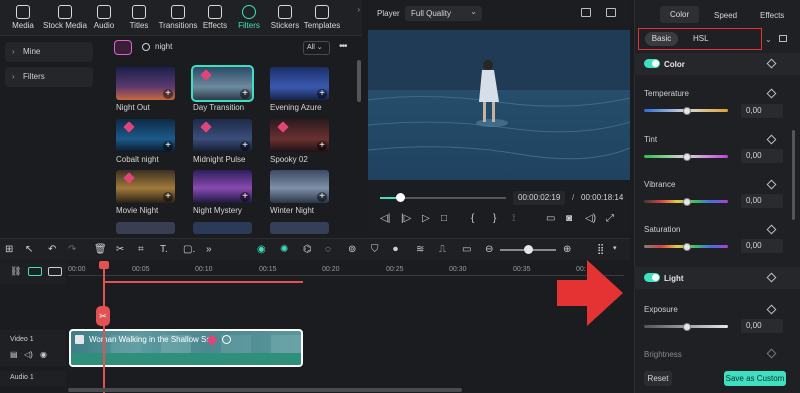 The height and width of the screenshot is (393, 800). Describe the element at coordinates (299, 186) in the screenshot. I see `filter-thumb-winter-night: +` at that location.